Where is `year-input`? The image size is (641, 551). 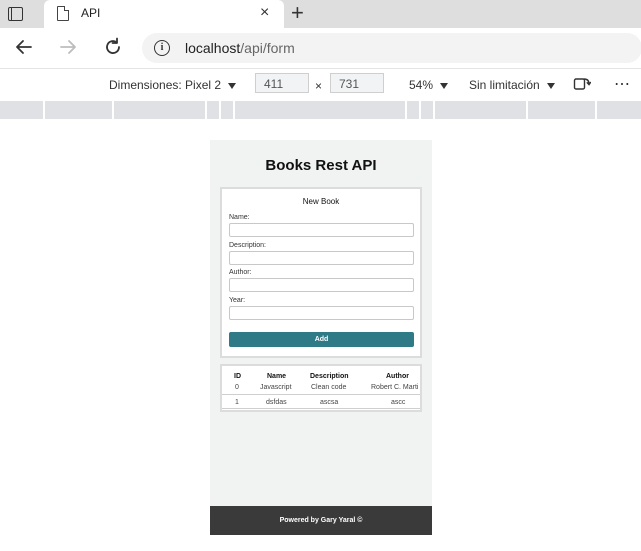
year-input is located at coordinates (321, 313).